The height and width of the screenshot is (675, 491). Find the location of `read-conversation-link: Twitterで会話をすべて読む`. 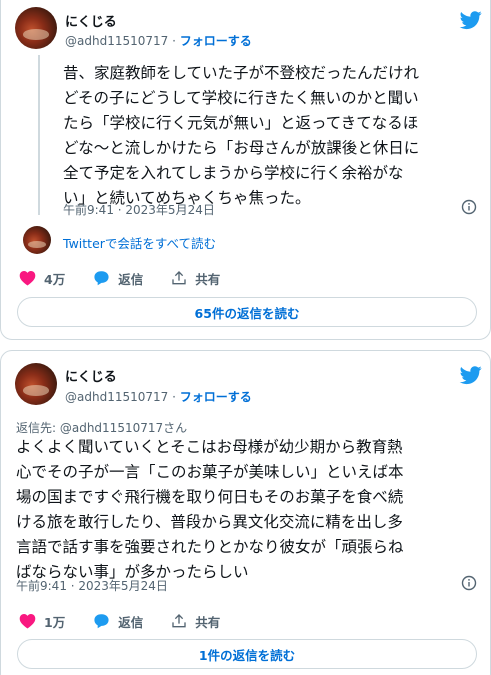

read-conversation-link: Twitterで会話をすべて読む is located at coordinates (139, 242).